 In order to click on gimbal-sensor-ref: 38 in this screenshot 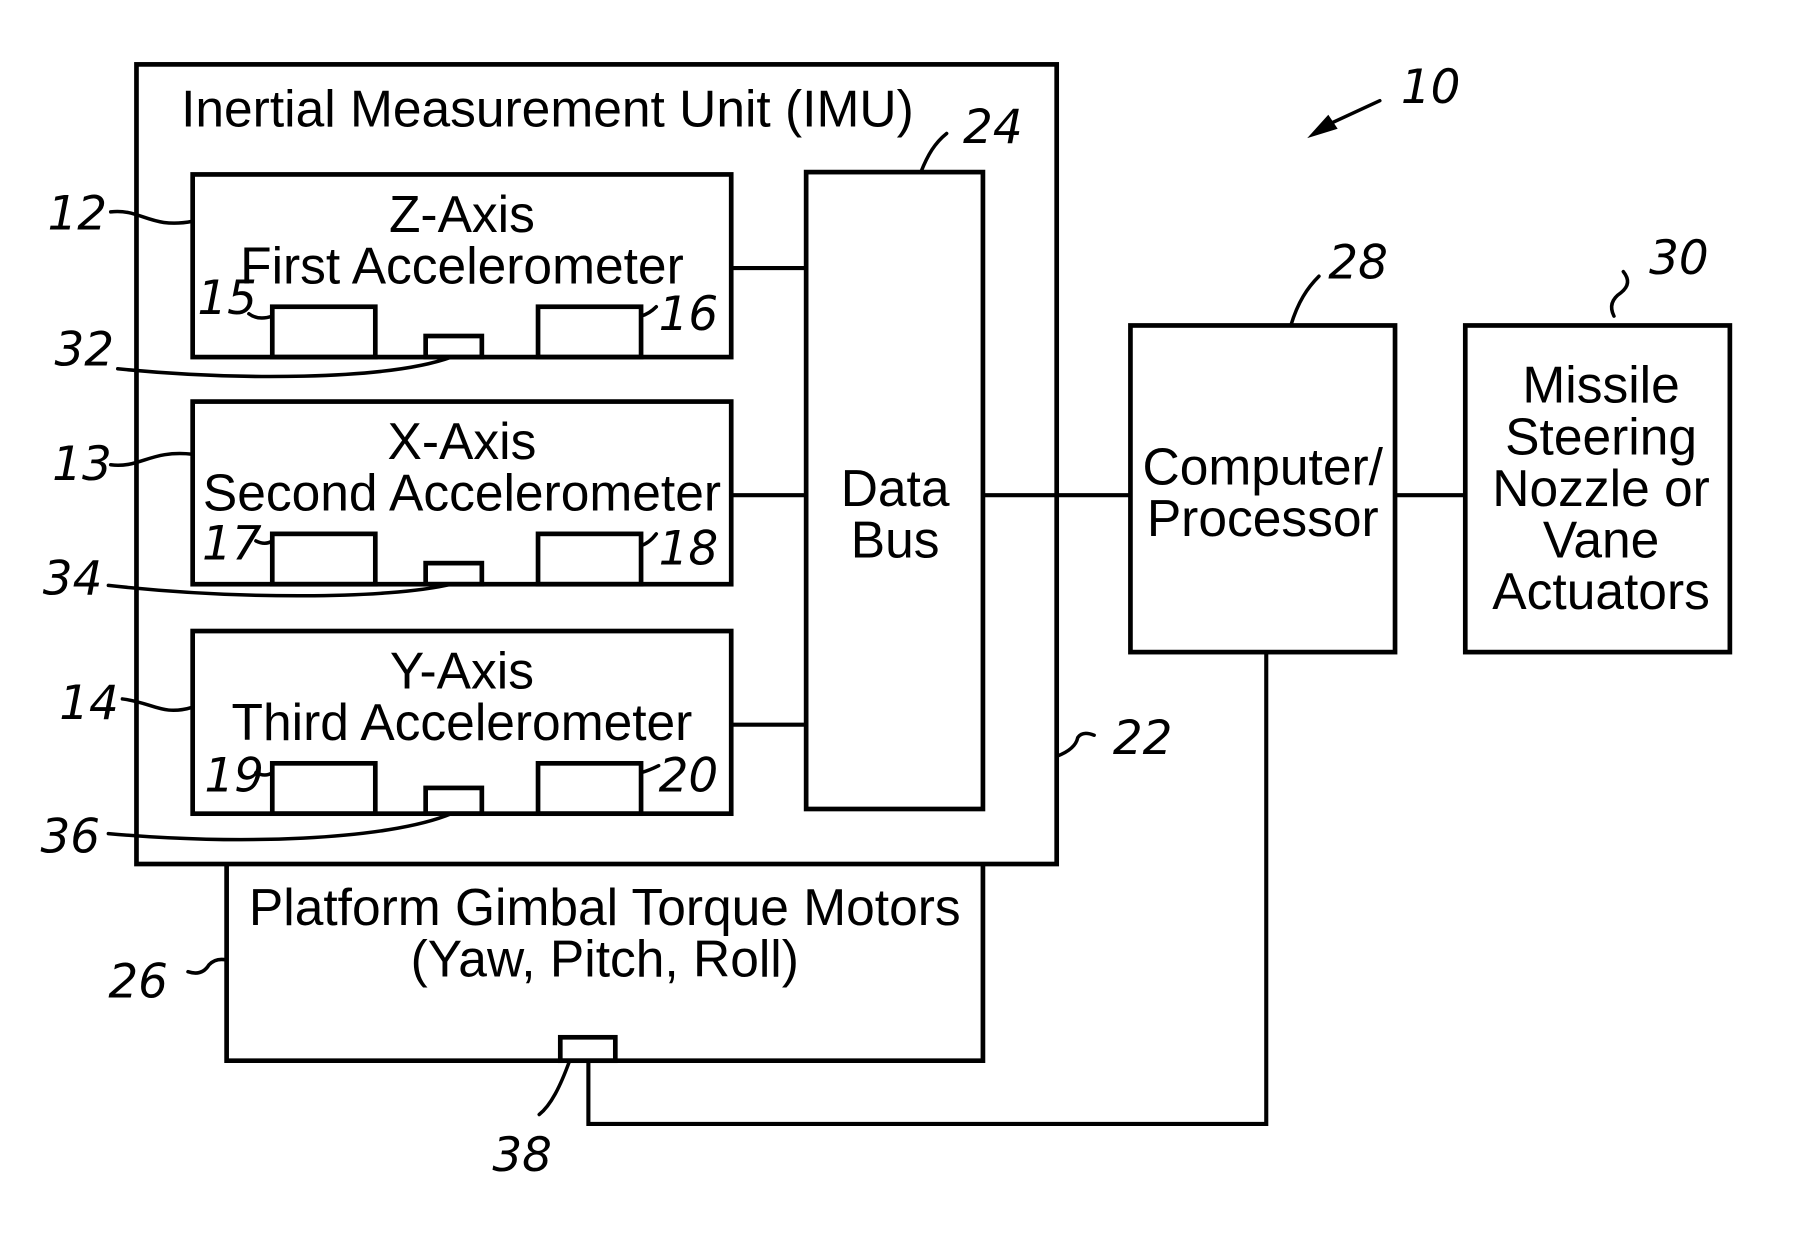, I will do `click(522, 1156)`.